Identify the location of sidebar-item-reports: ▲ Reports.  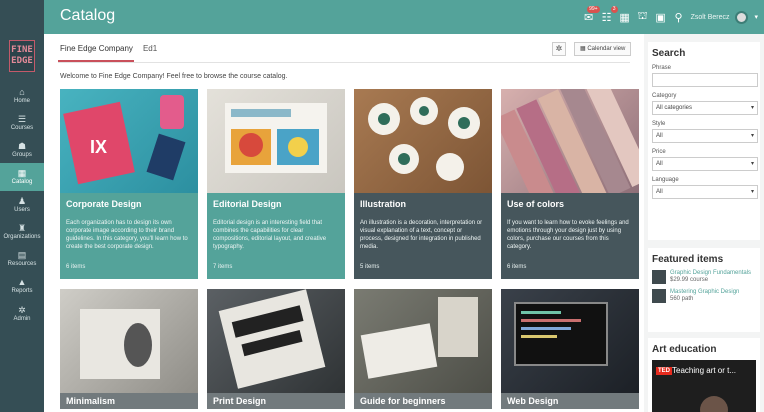
(22, 286).